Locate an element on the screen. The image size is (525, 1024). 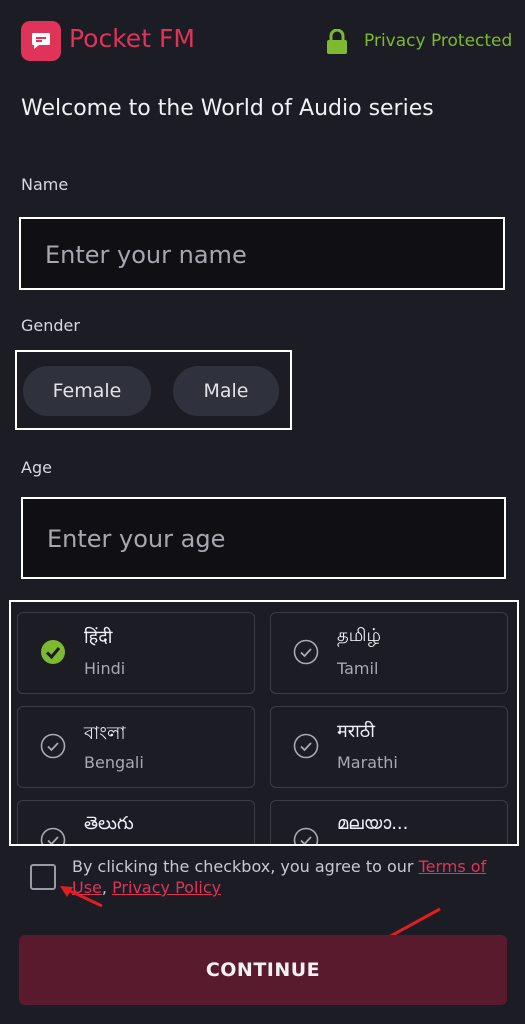
language-card-bengali: বাংলা Bengali is located at coordinates (136, 747).